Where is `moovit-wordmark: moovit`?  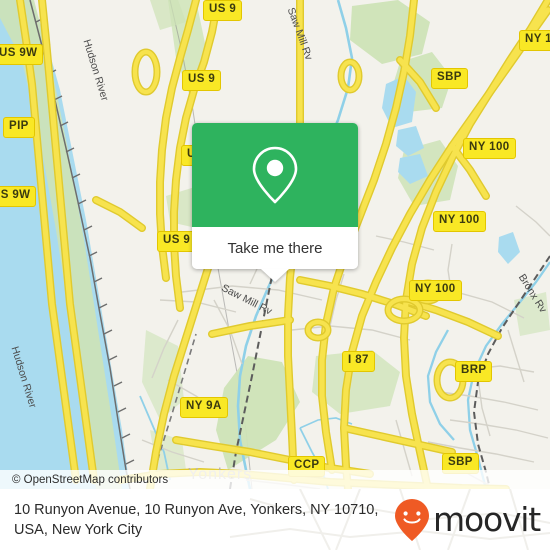
moovit-wordmark: moovit is located at coordinates (487, 519).